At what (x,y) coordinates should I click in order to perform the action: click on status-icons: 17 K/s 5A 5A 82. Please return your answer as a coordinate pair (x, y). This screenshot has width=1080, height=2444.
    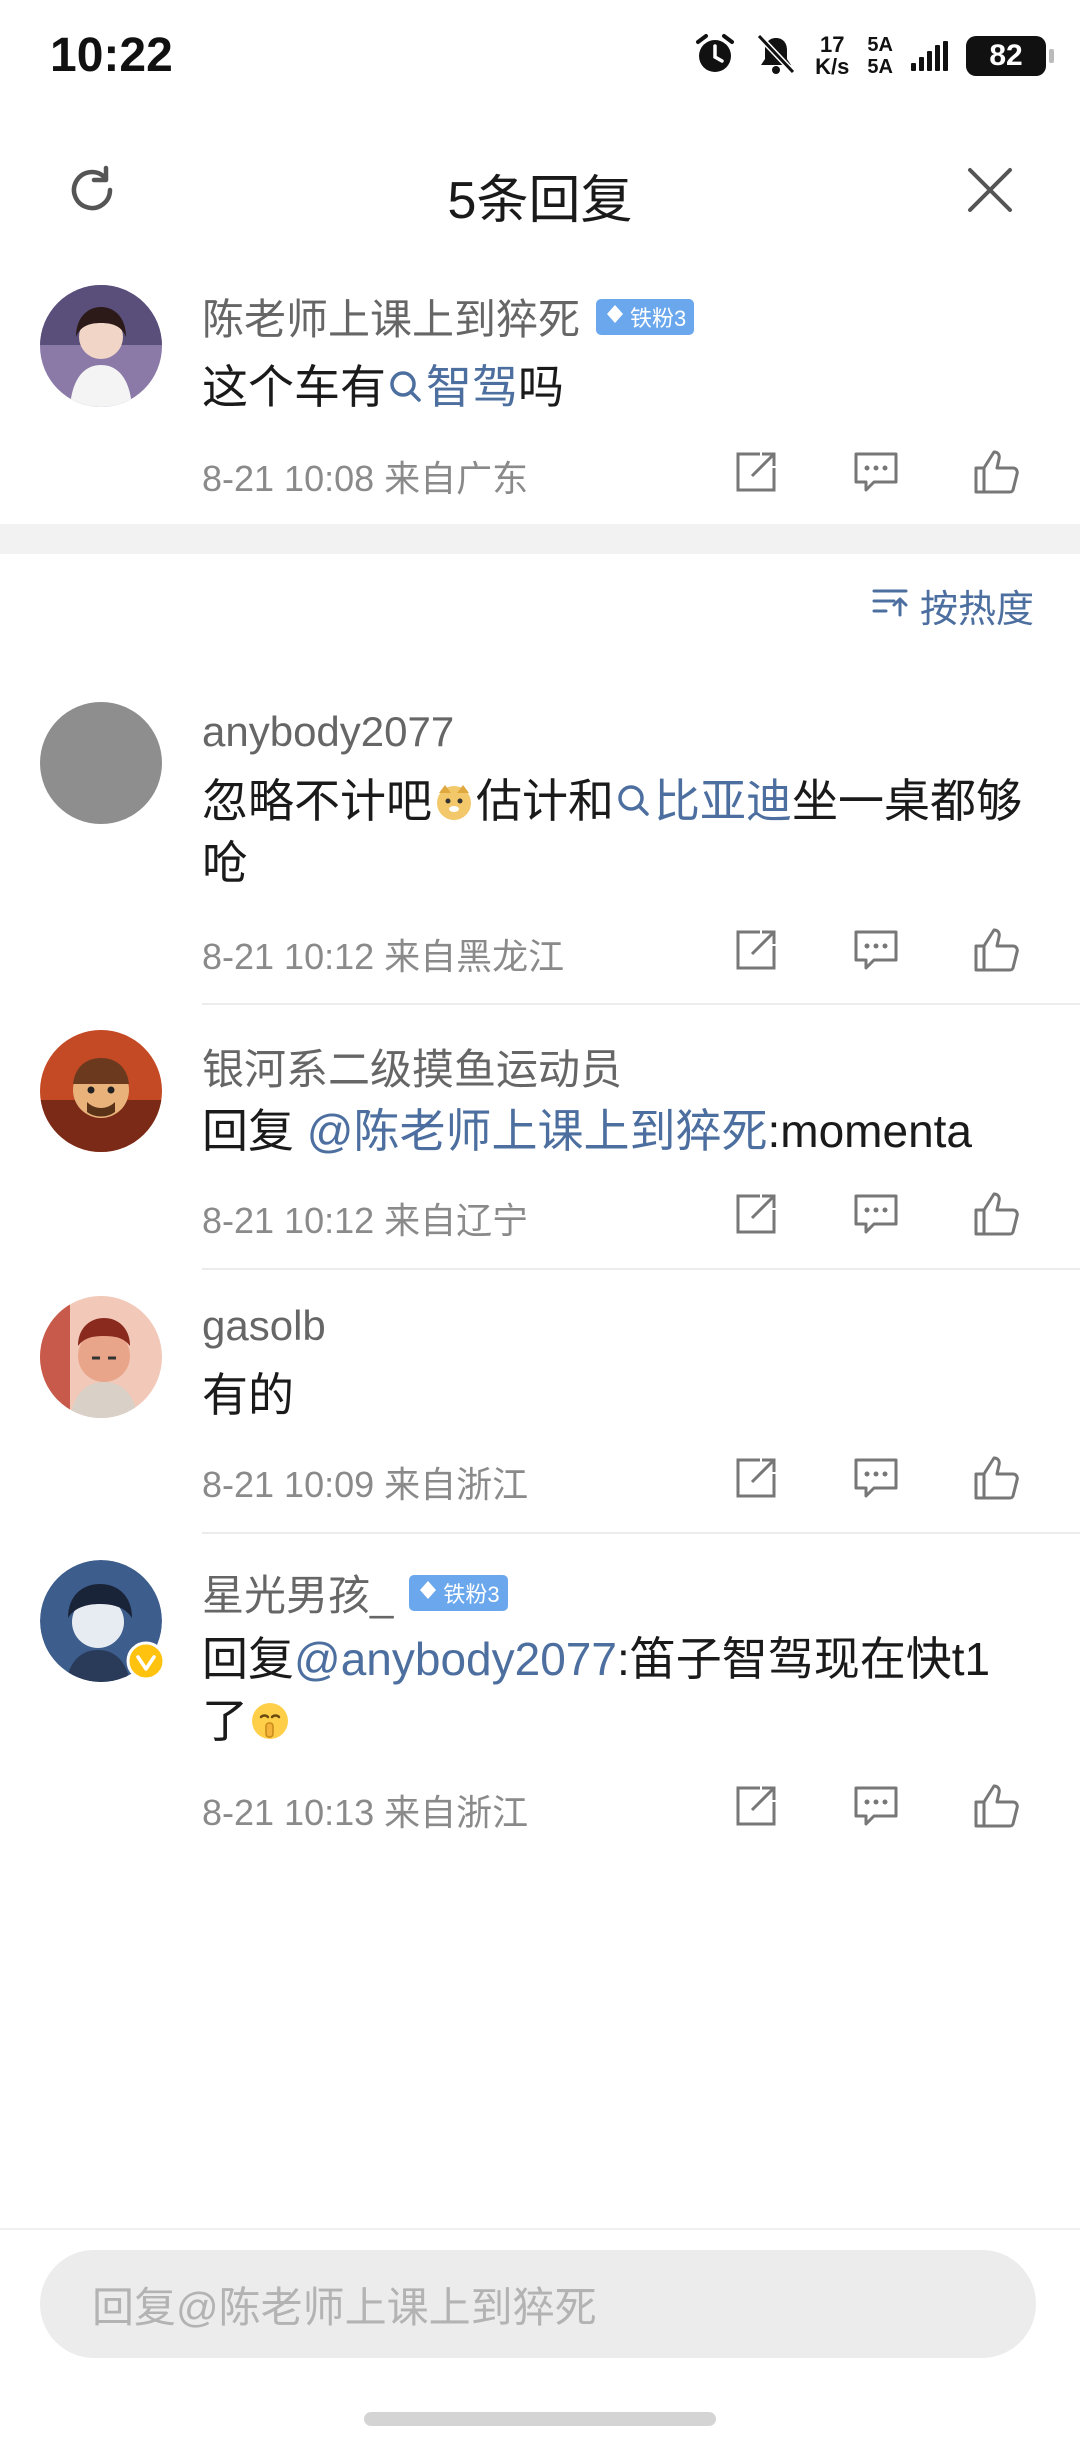
    Looking at the image, I should click on (873, 56).